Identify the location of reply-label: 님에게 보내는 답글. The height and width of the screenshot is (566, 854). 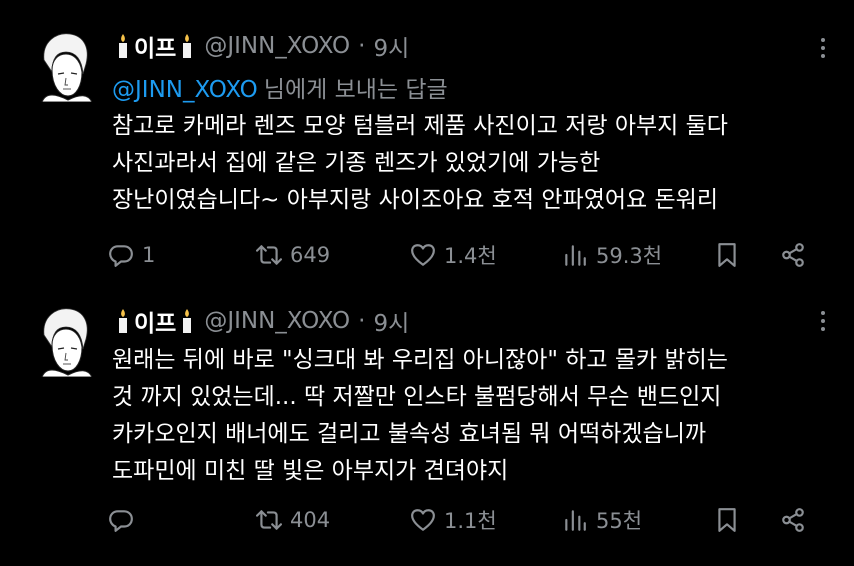
(355, 90).